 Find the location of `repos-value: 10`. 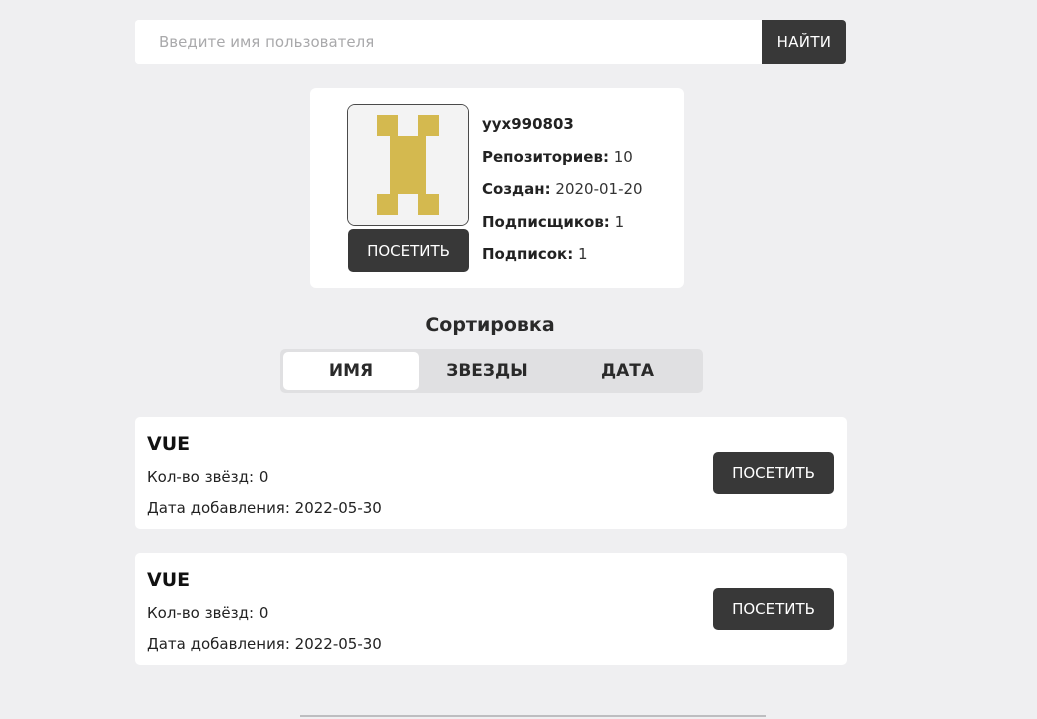

repos-value: 10 is located at coordinates (623, 156).